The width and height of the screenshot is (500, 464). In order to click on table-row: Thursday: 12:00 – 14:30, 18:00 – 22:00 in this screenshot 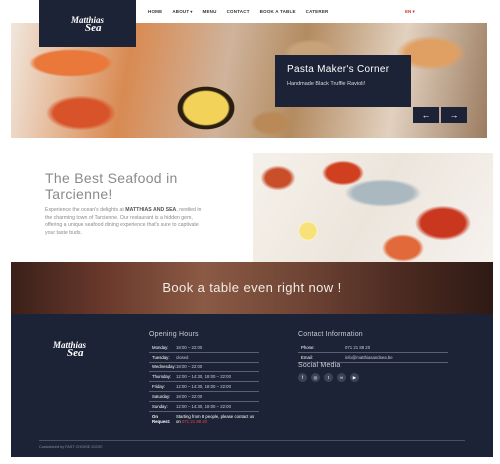, I will do `click(204, 377)`.